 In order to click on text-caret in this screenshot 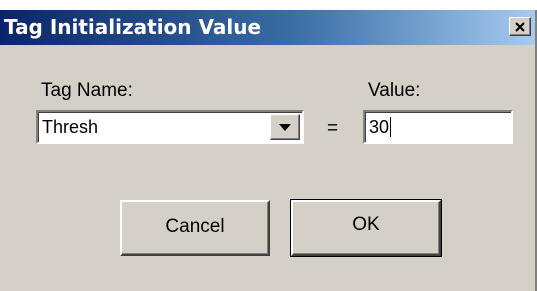, I will do `click(391, 127)`.